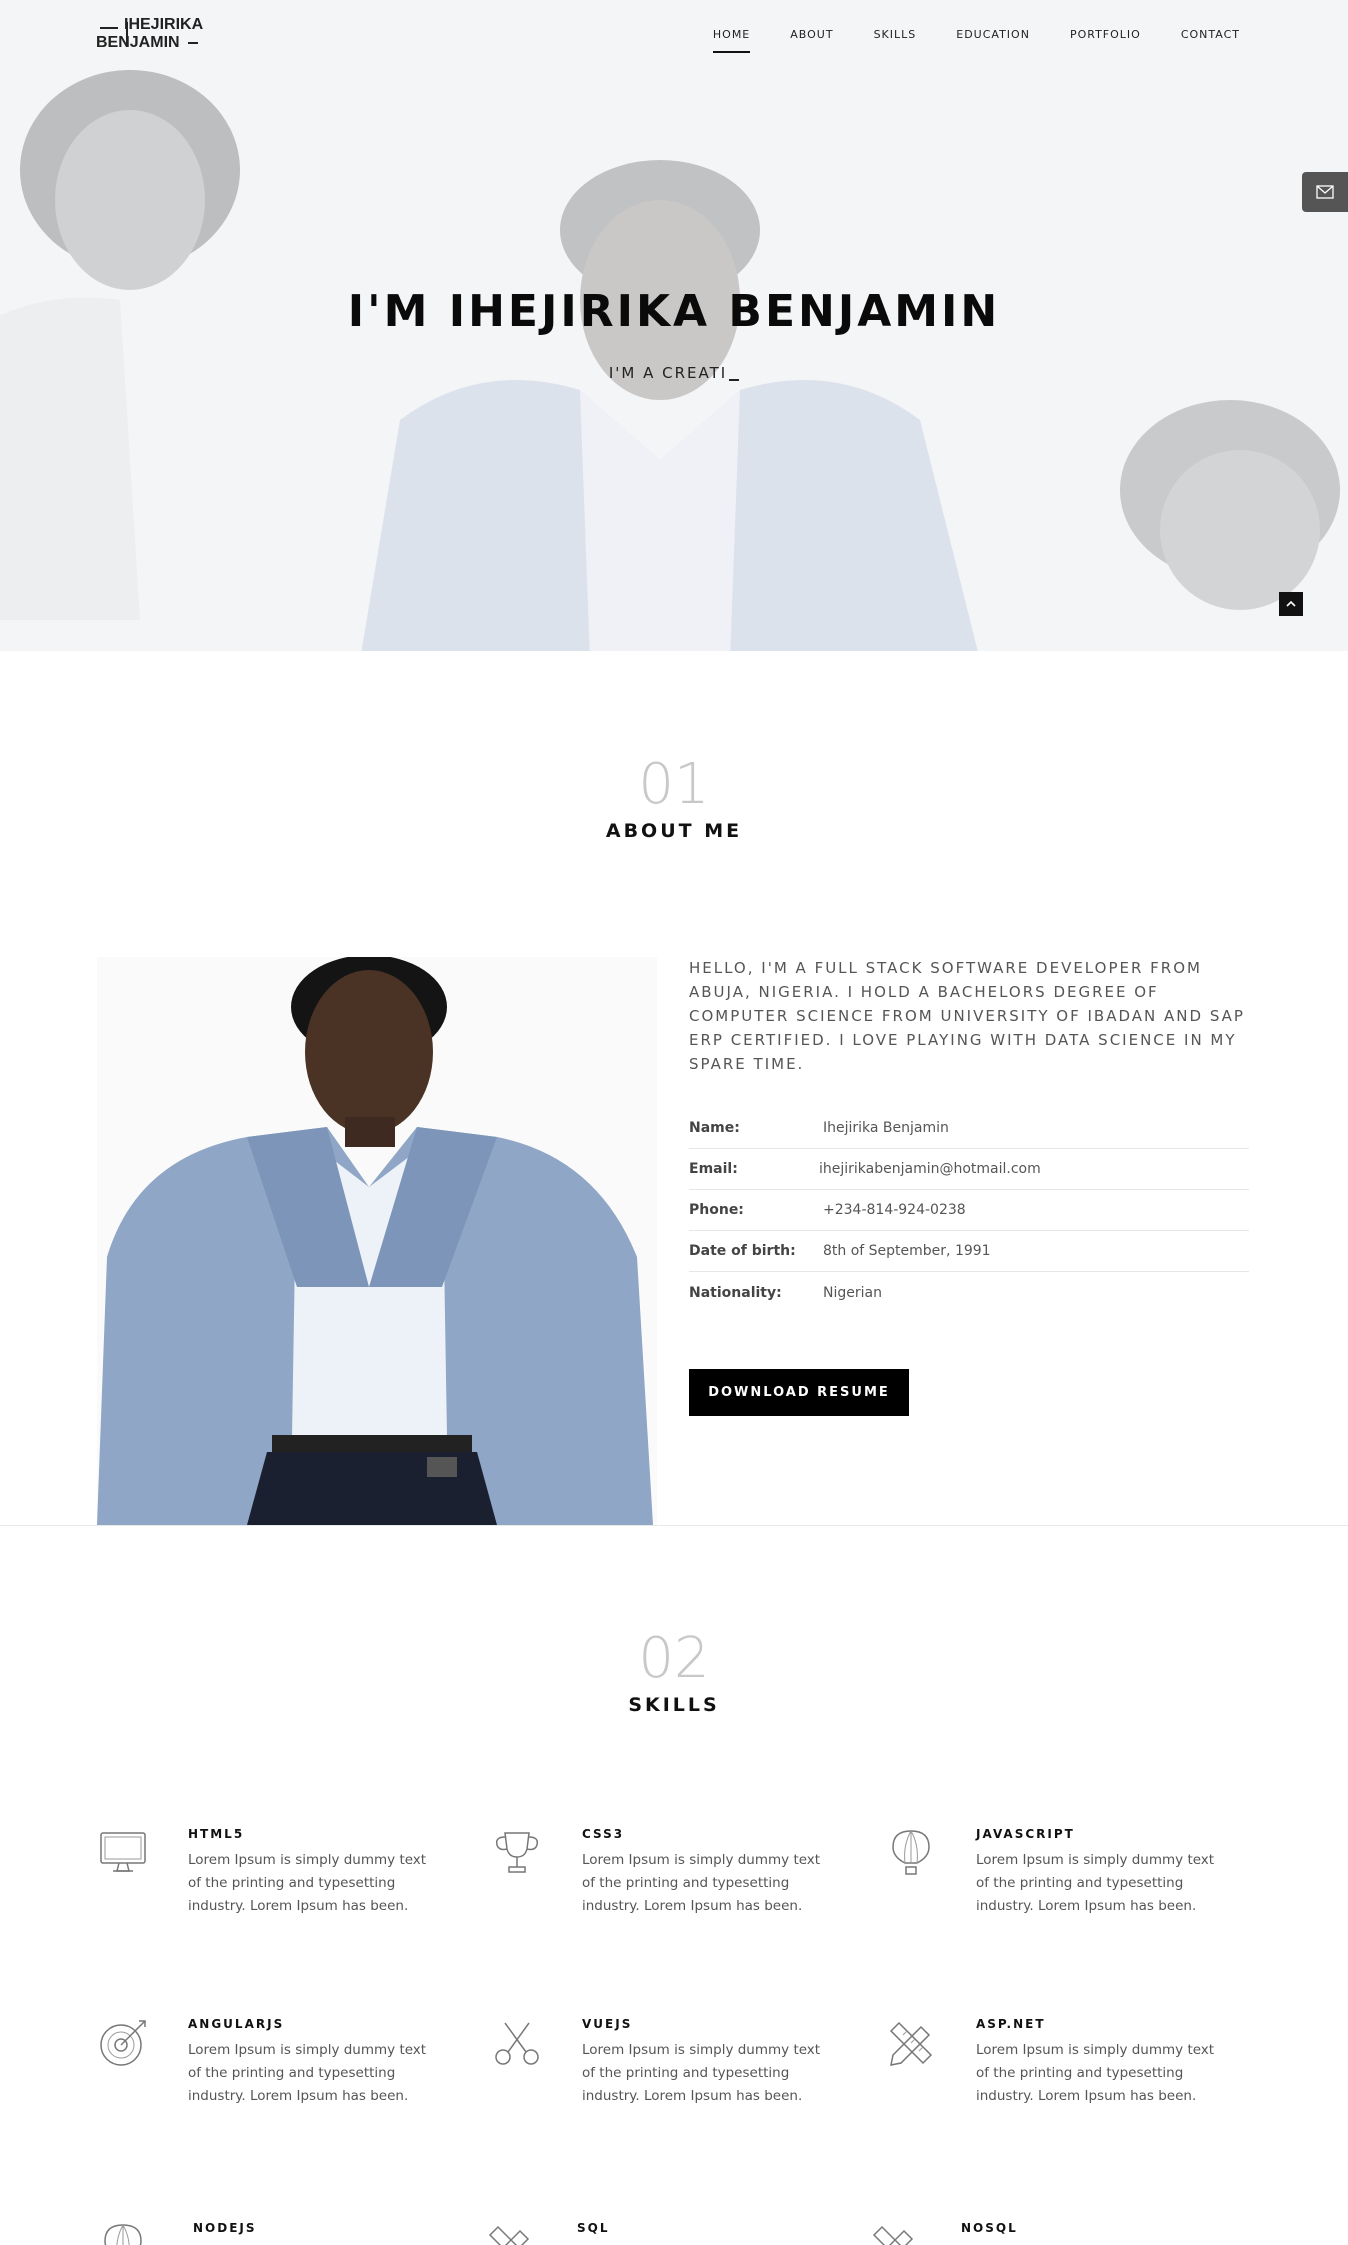 The image size is (1348, 2245). Describe the element at coordinates (714, 1128) in the screenshot. I see `info-key: Name:` at that location.